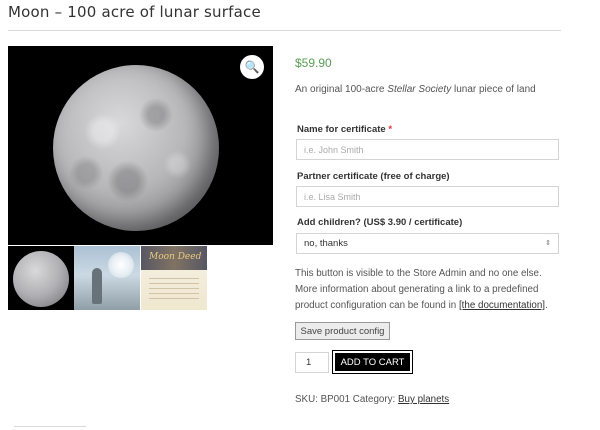  I want to click on category-label: Category:, so click(374, 399).